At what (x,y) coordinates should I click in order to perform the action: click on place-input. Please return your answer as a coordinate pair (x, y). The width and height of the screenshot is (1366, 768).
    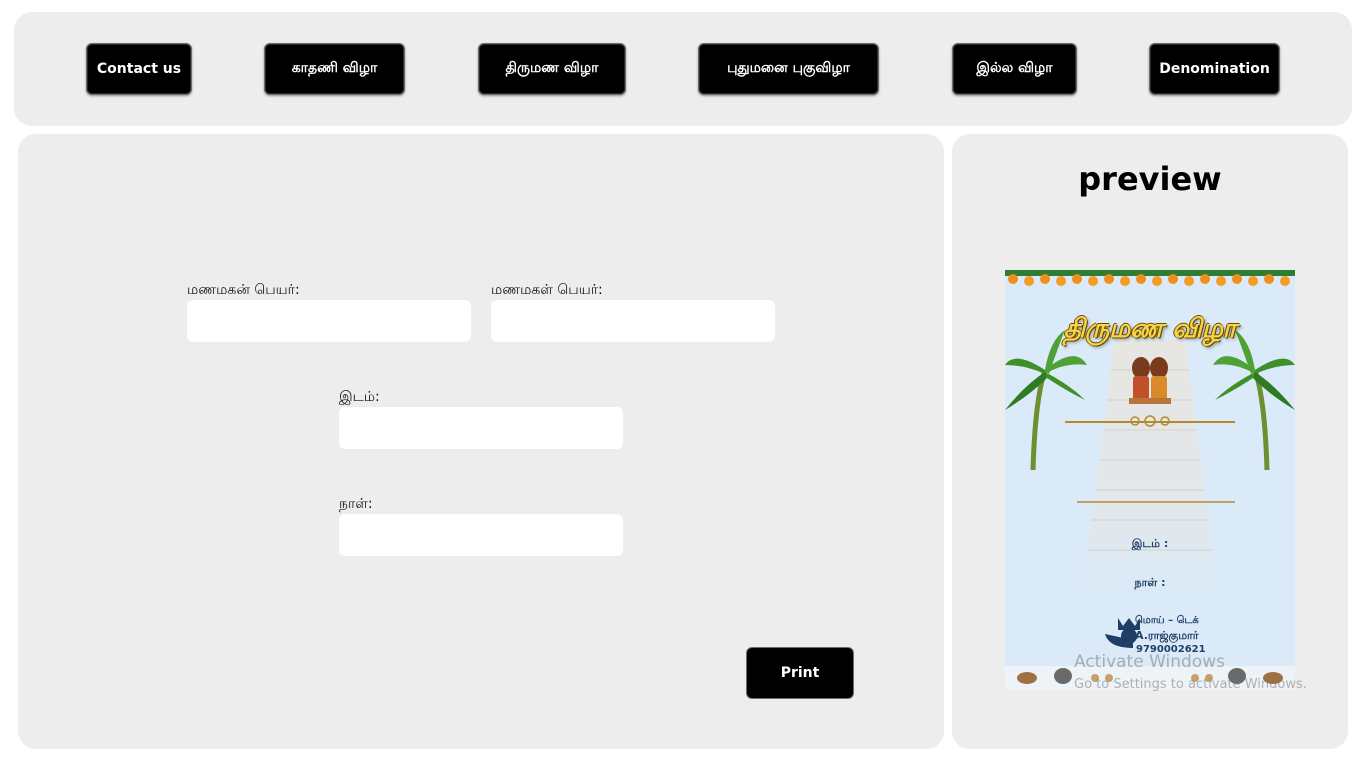
    Looking at the image, I should click on (481, 428).